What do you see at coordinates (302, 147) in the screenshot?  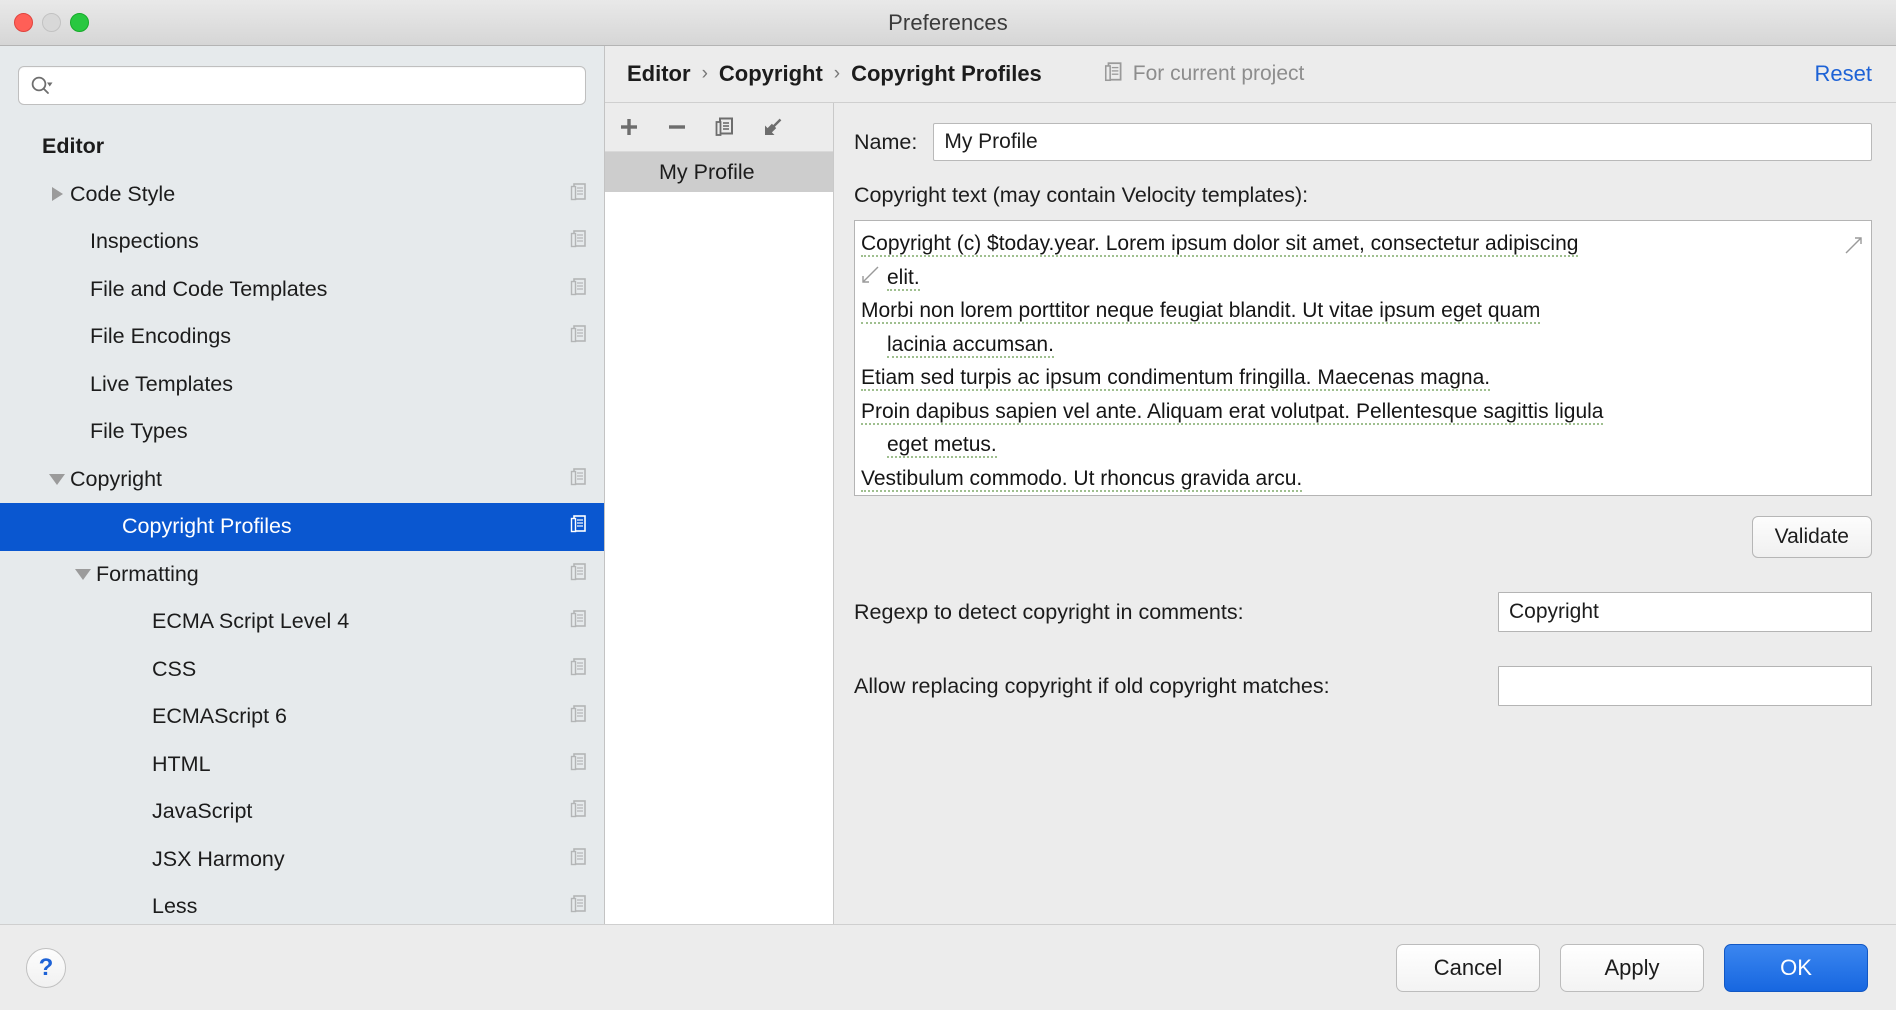 I see `sidebar-item-editor: Editor` at bounding box center [302, 147].